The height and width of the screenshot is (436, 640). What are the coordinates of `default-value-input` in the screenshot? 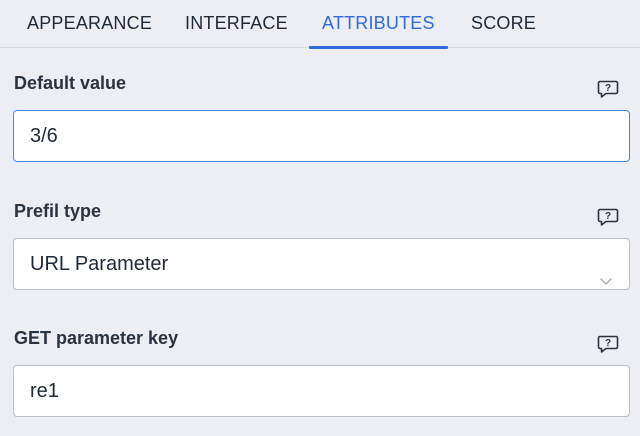 It's located at (321, 136).